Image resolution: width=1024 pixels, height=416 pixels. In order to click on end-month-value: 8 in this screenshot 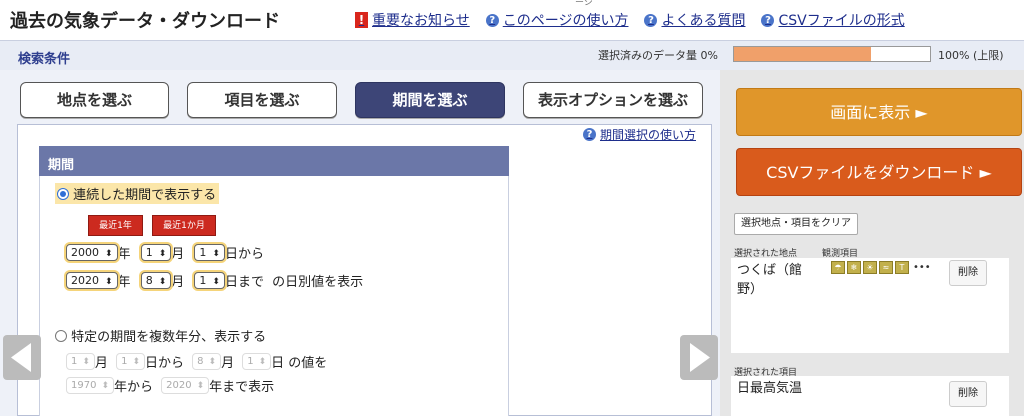, I will do `click(149, 280)`.